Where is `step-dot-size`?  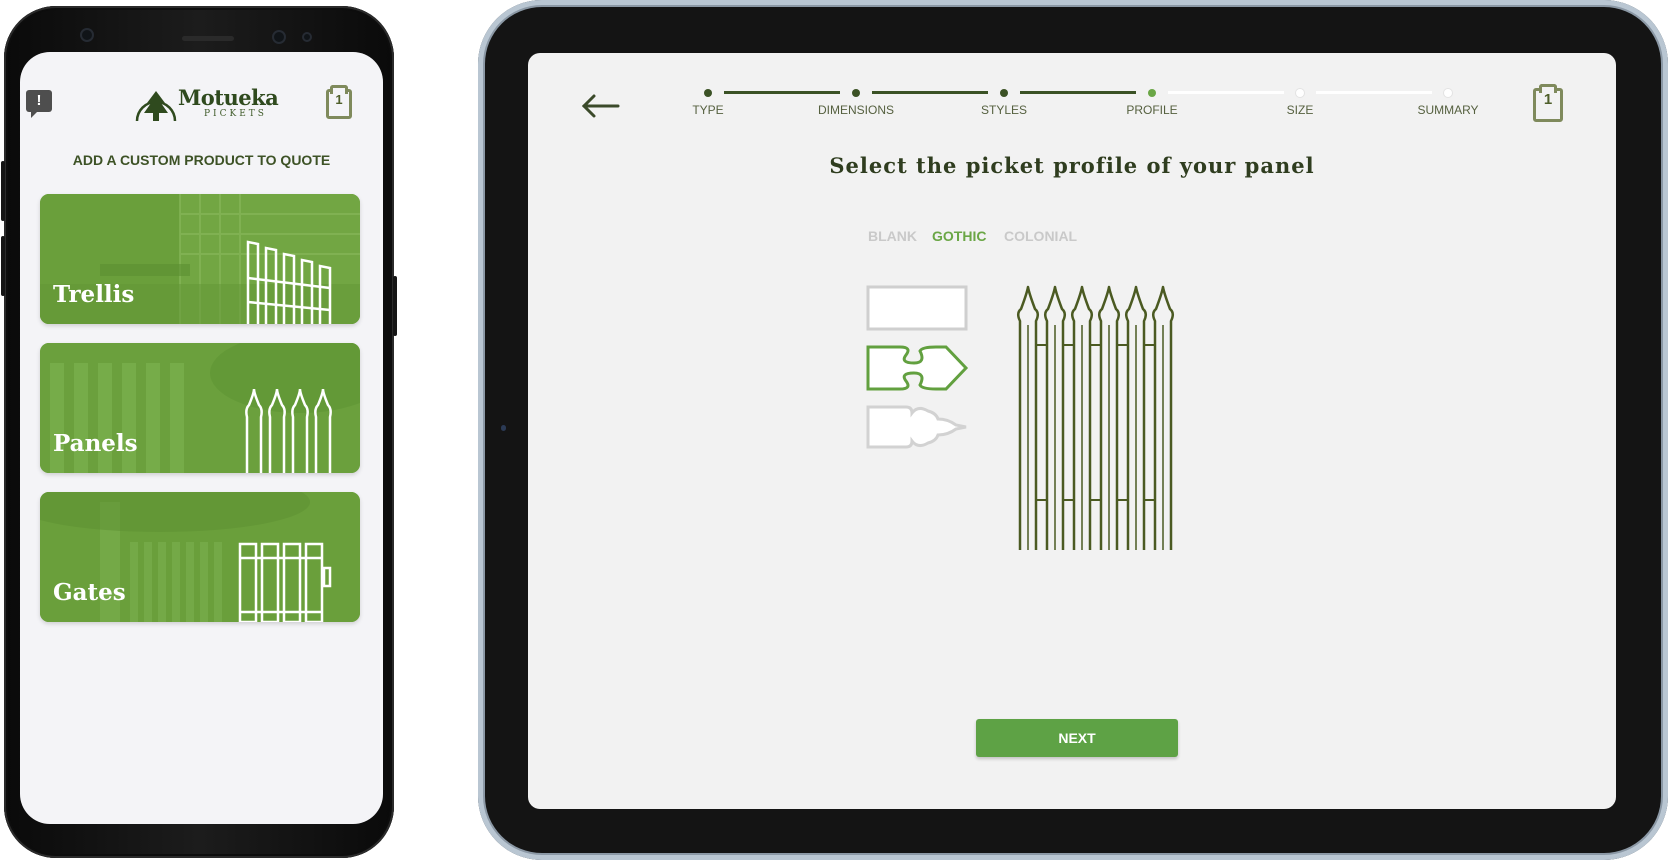 step-dot-size is located at coordinates (1300, 93).